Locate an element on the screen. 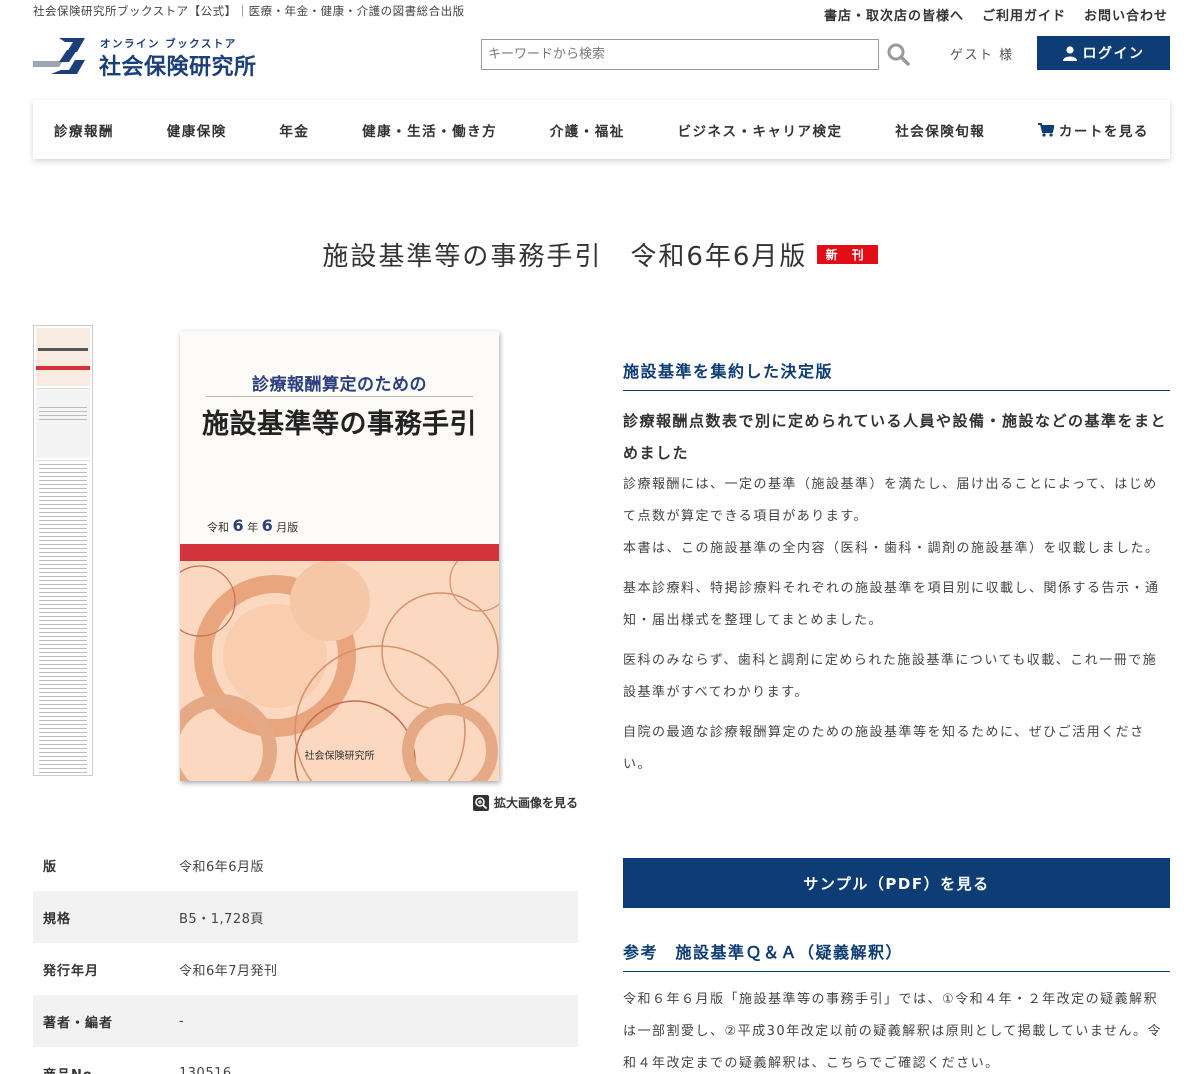 This screenshot has height=1074, width=1200. nav-item-health-life-work: 健康・生活・働き方 is located at coordinates (429, 130).